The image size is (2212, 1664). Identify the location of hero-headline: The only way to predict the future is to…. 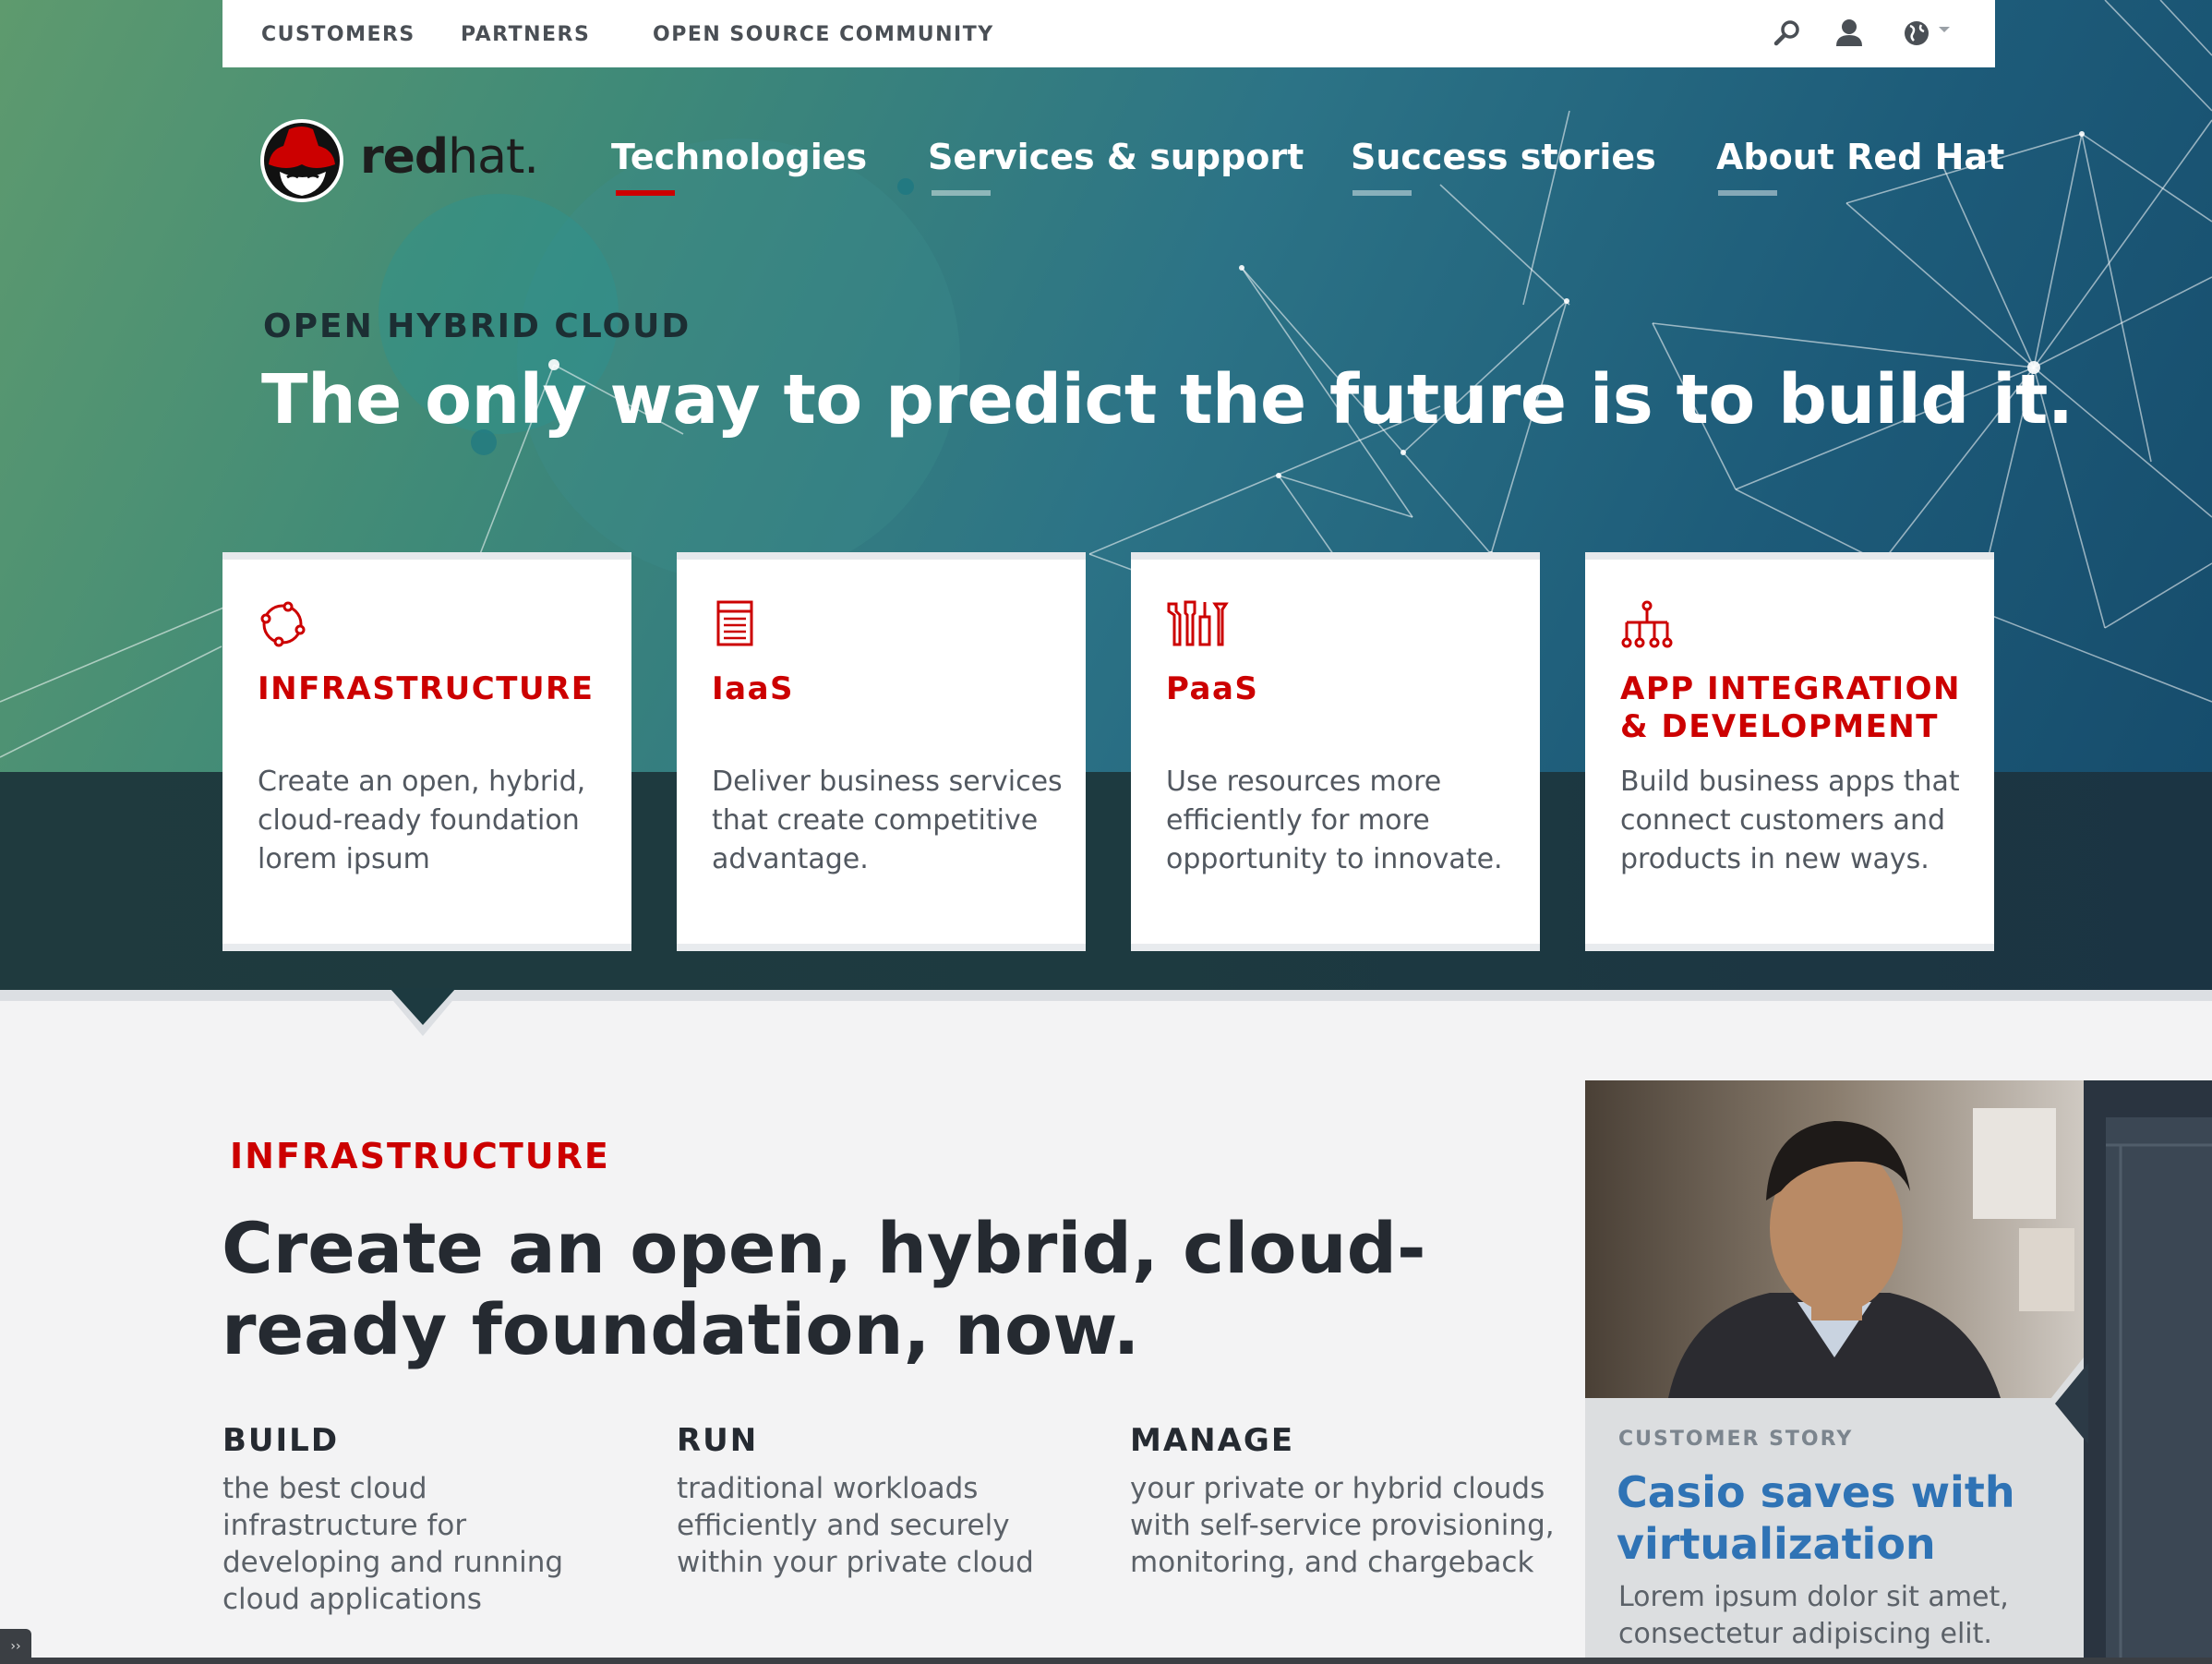
(1167, 400).